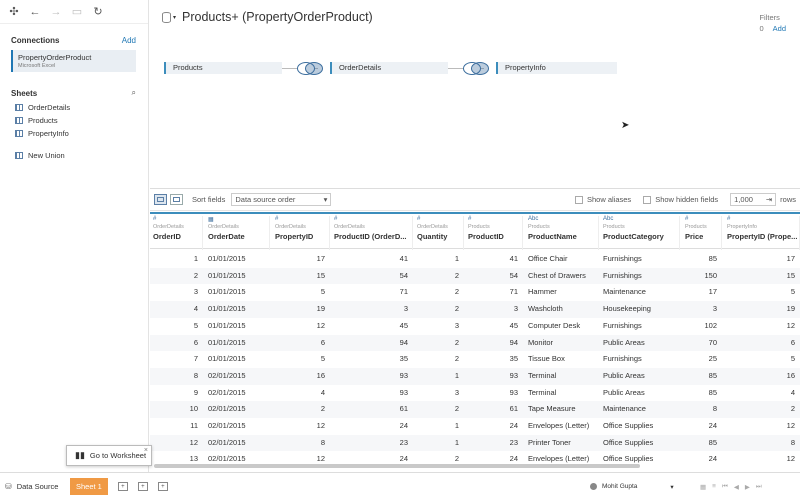 The width and height of the screenshot is (800, 500). What do you see at coordinates (714, 487) in the screenshot?
I see `list-icon: ≡` at bounding box center [714, 487].